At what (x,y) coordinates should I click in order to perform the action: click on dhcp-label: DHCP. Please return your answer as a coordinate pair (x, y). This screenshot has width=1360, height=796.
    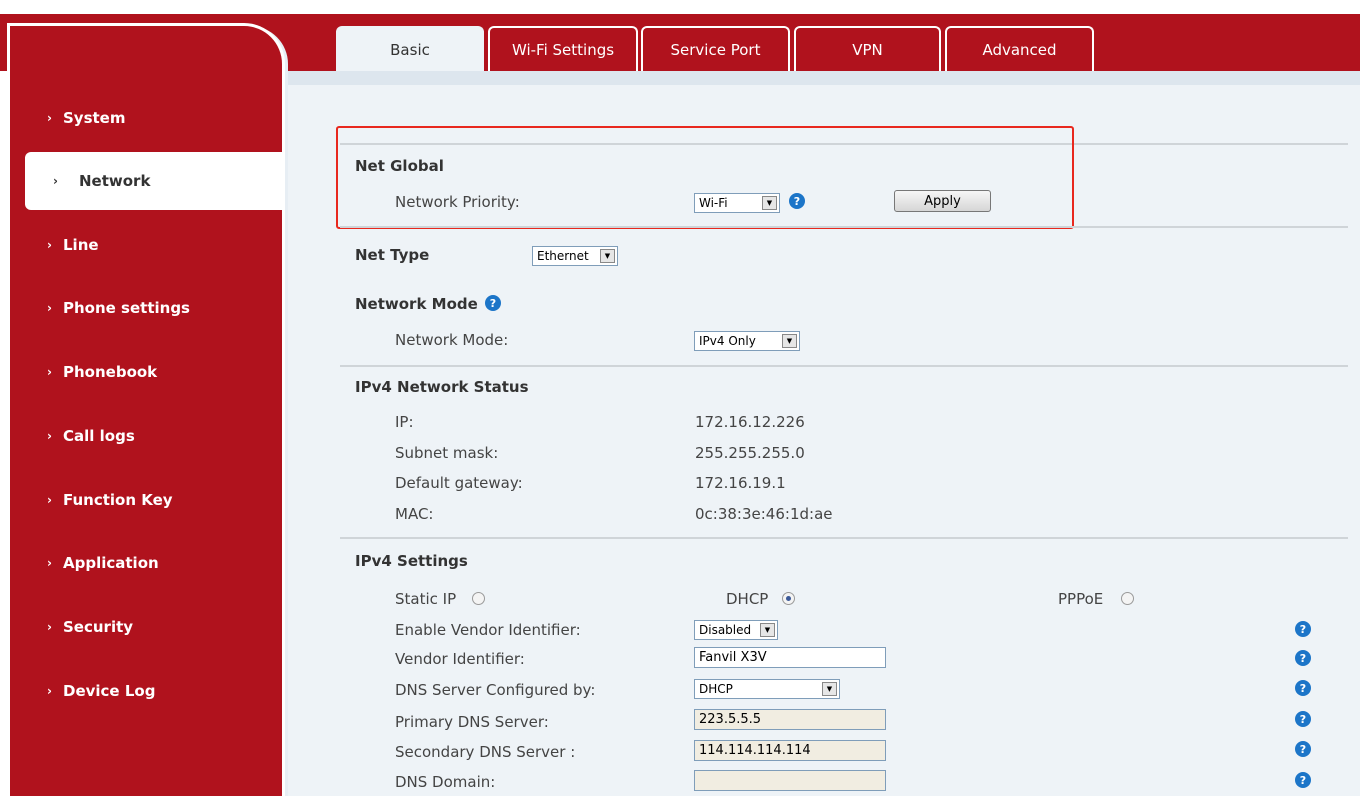
    Looking at the image, I should click on (747, 599).